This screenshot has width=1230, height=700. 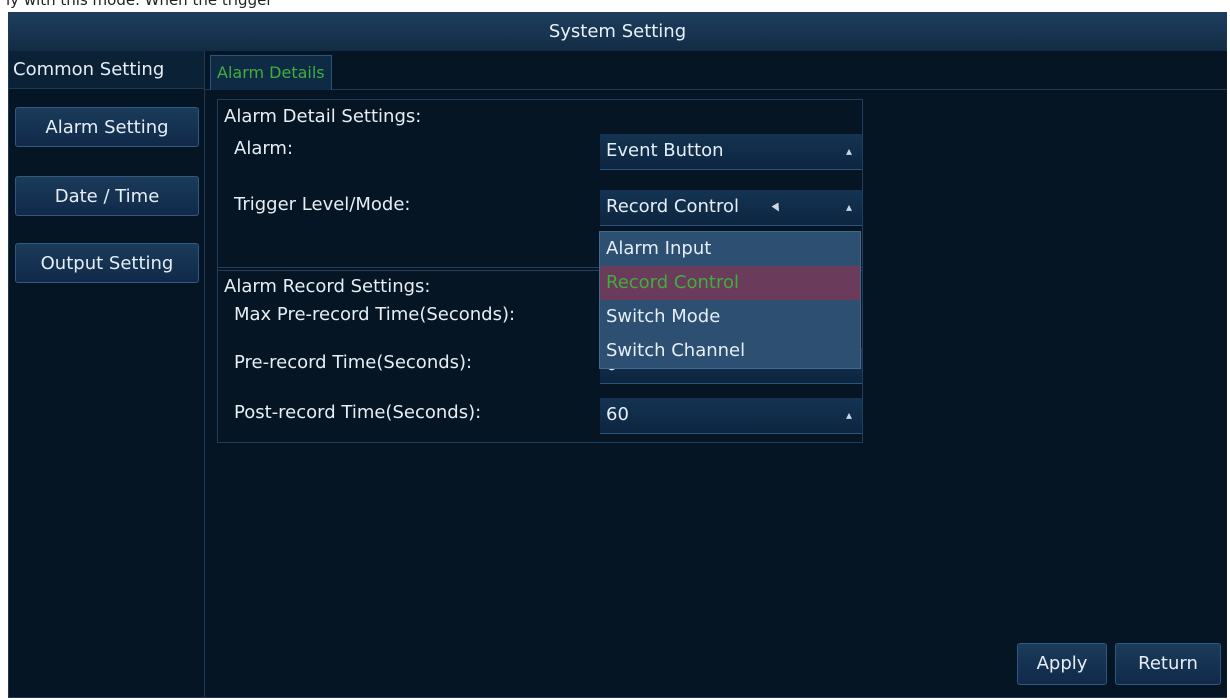 I want to click on background-page-text-line: ly with this mode. When the trigger, so click(x=139, y=4).